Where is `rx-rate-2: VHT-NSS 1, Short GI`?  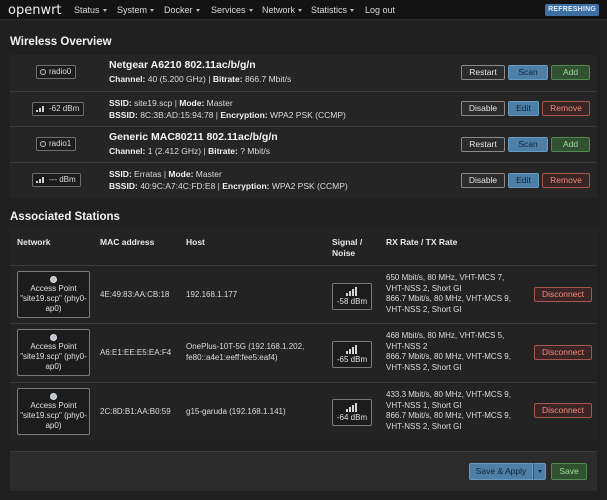 rx-rate-2: VHT-NSS 1, Short GI is located at coordinates (424, 405).